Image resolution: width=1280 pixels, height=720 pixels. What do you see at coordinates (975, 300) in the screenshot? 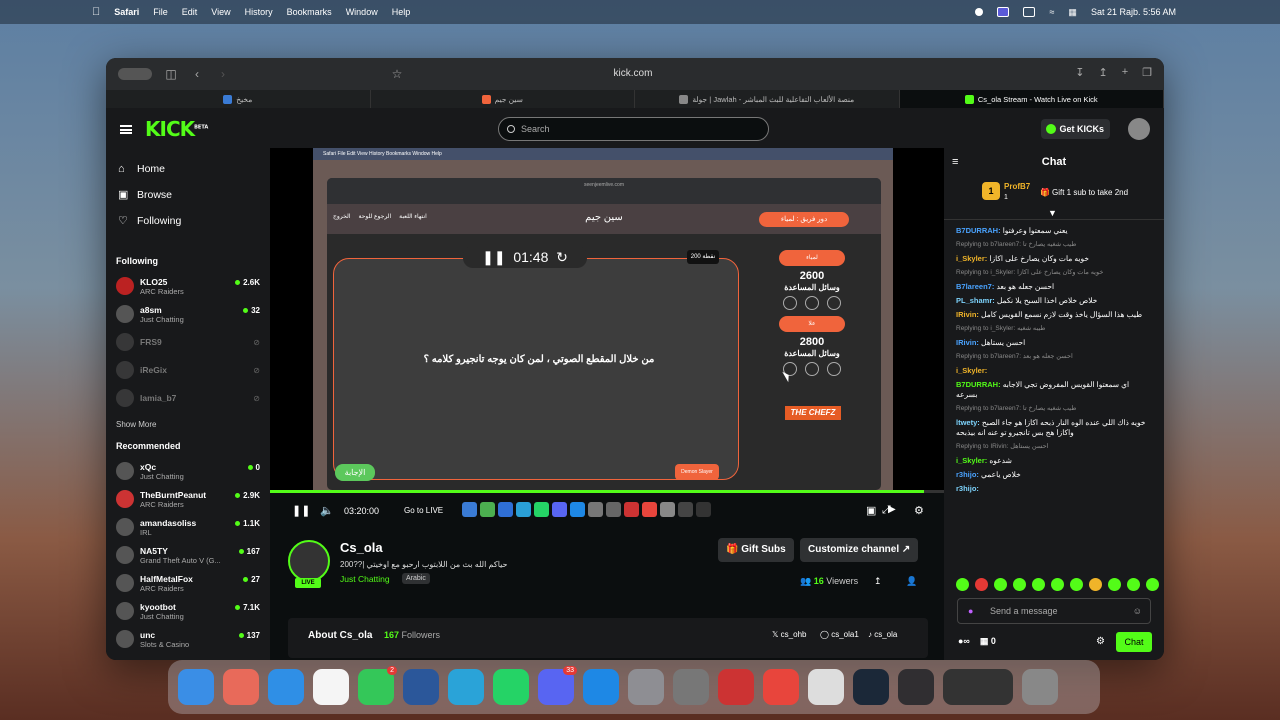
I see `chat-username: PL_shamr:` at bounding box center [975, 300].